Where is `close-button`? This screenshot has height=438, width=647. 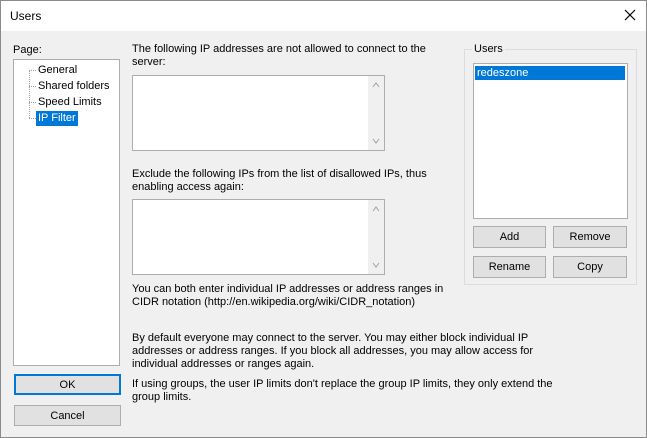
close-button is located at coordinates (630, 16).